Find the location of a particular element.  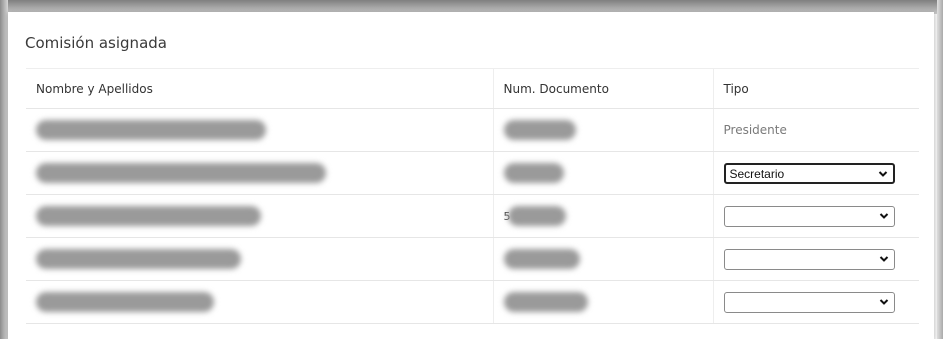

table-row: Secretario is located at coordinates (472, 173).